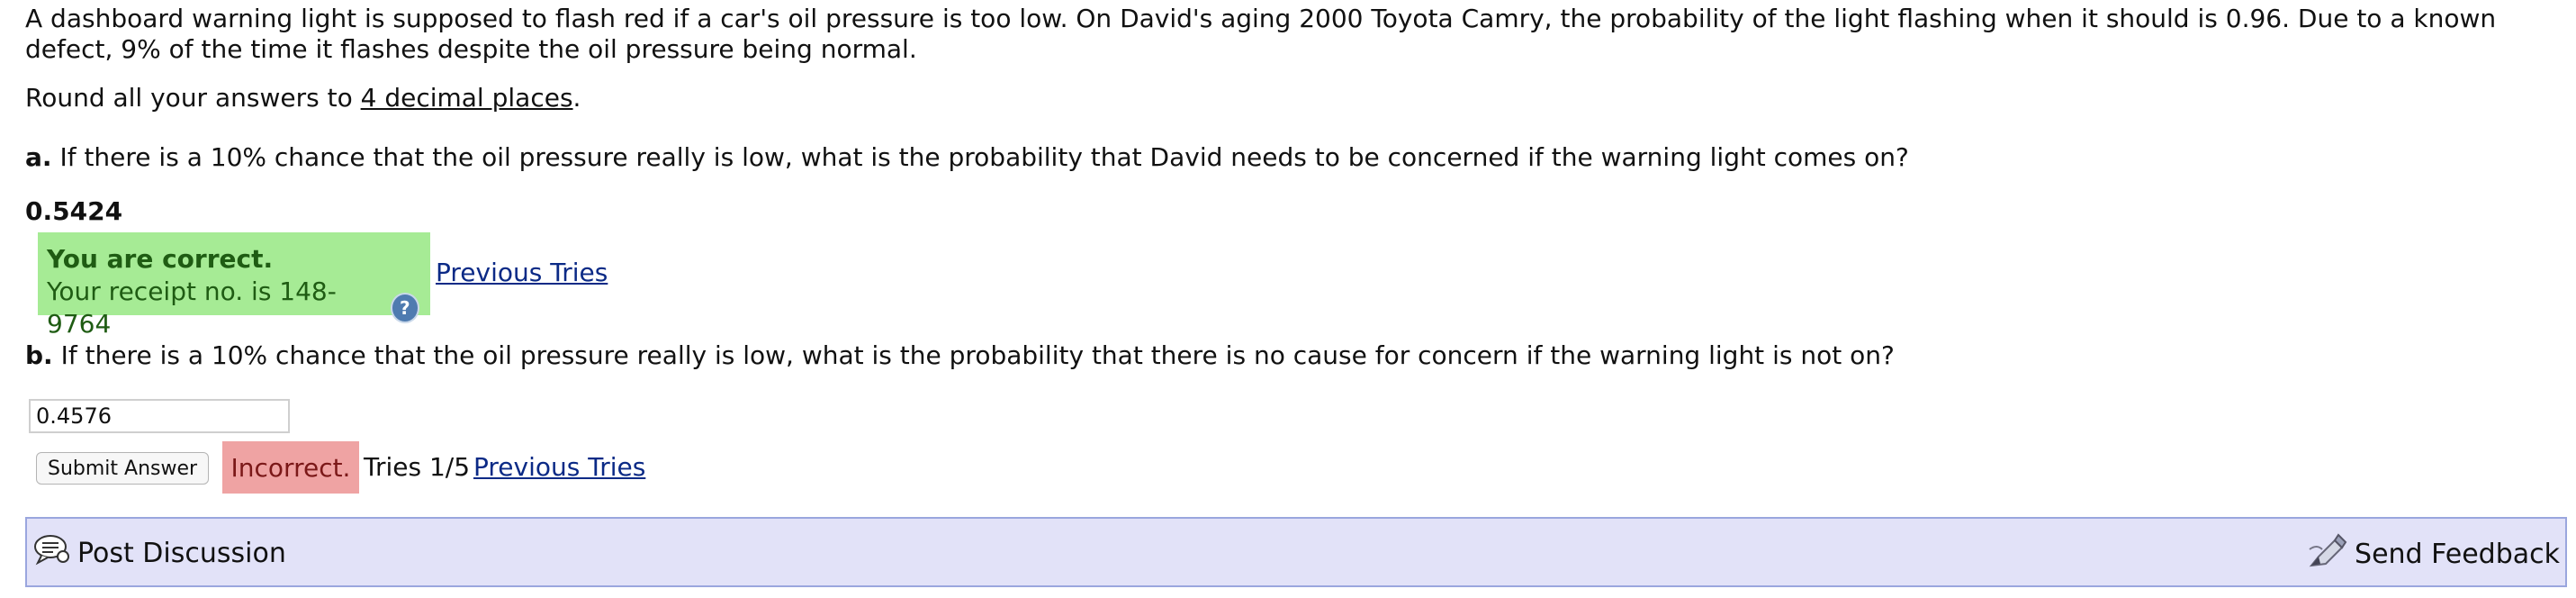 The width and height of the screenshot is (2576, 598). Describe the element at coordinates (123, 468) in the screenshot. I see `submit-answer-button: Submit Answer` at that location.